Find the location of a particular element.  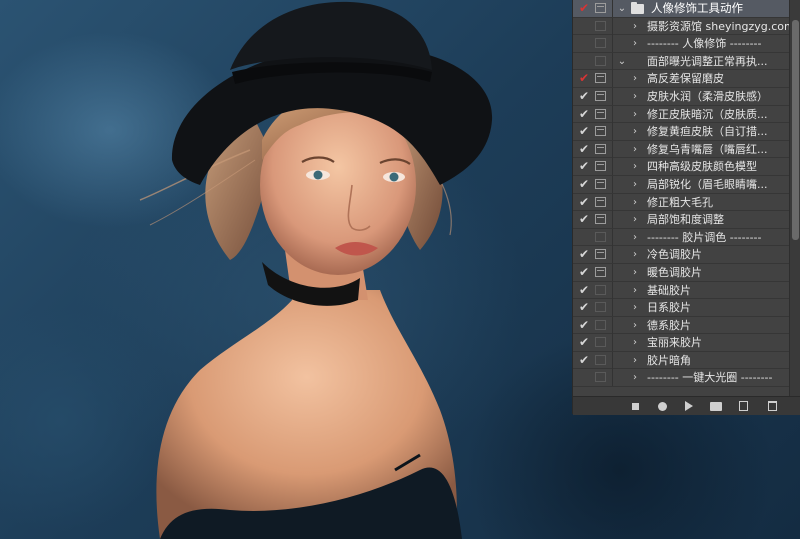

delete-button is located at coordinates (772, 406).